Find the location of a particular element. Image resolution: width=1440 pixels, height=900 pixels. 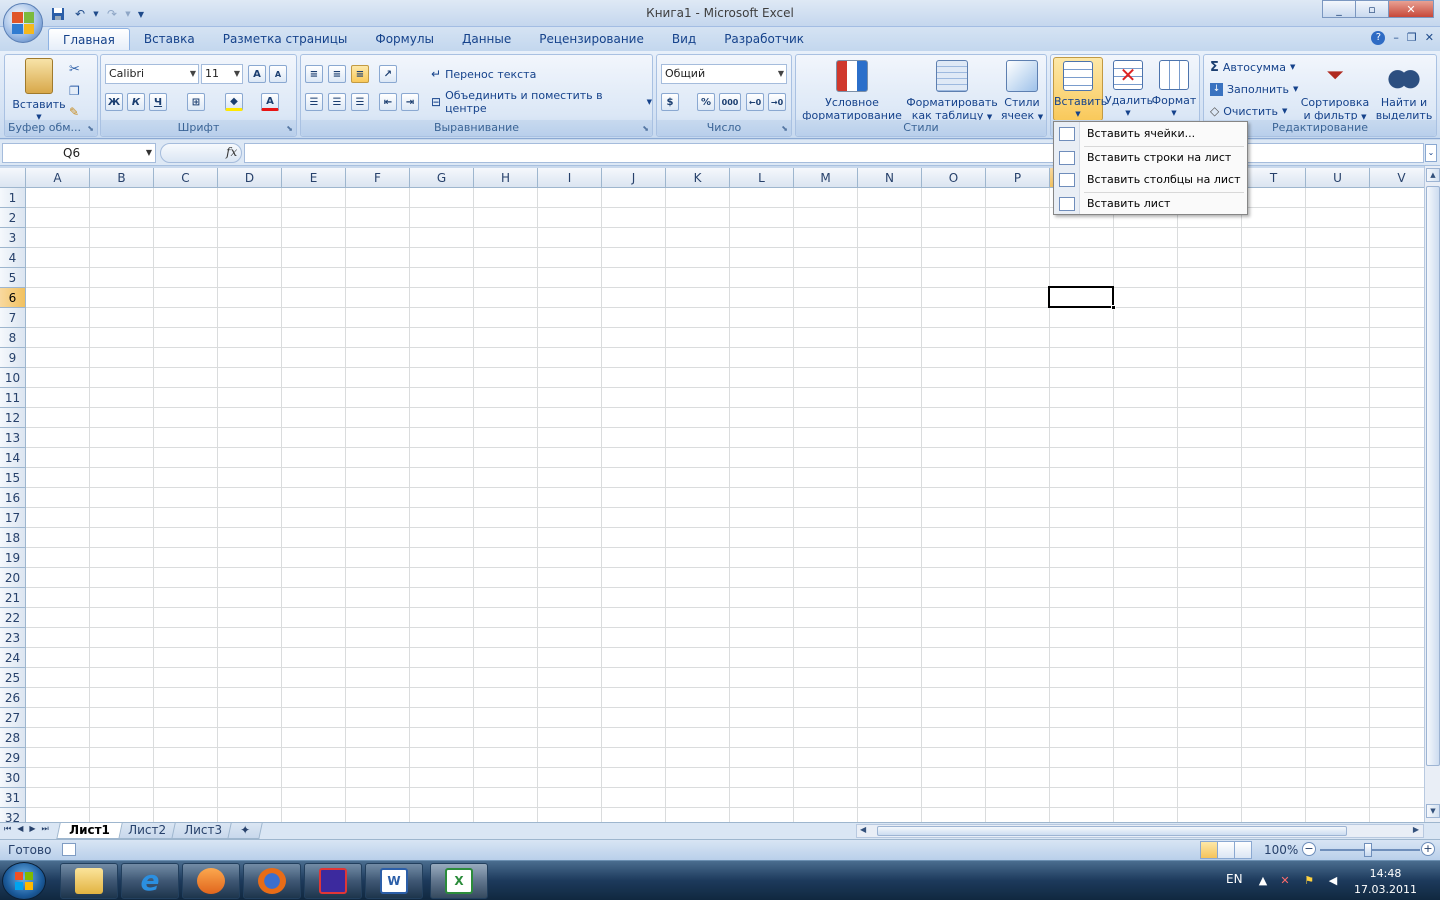

column-header: G is located at coordinates (442, 178).